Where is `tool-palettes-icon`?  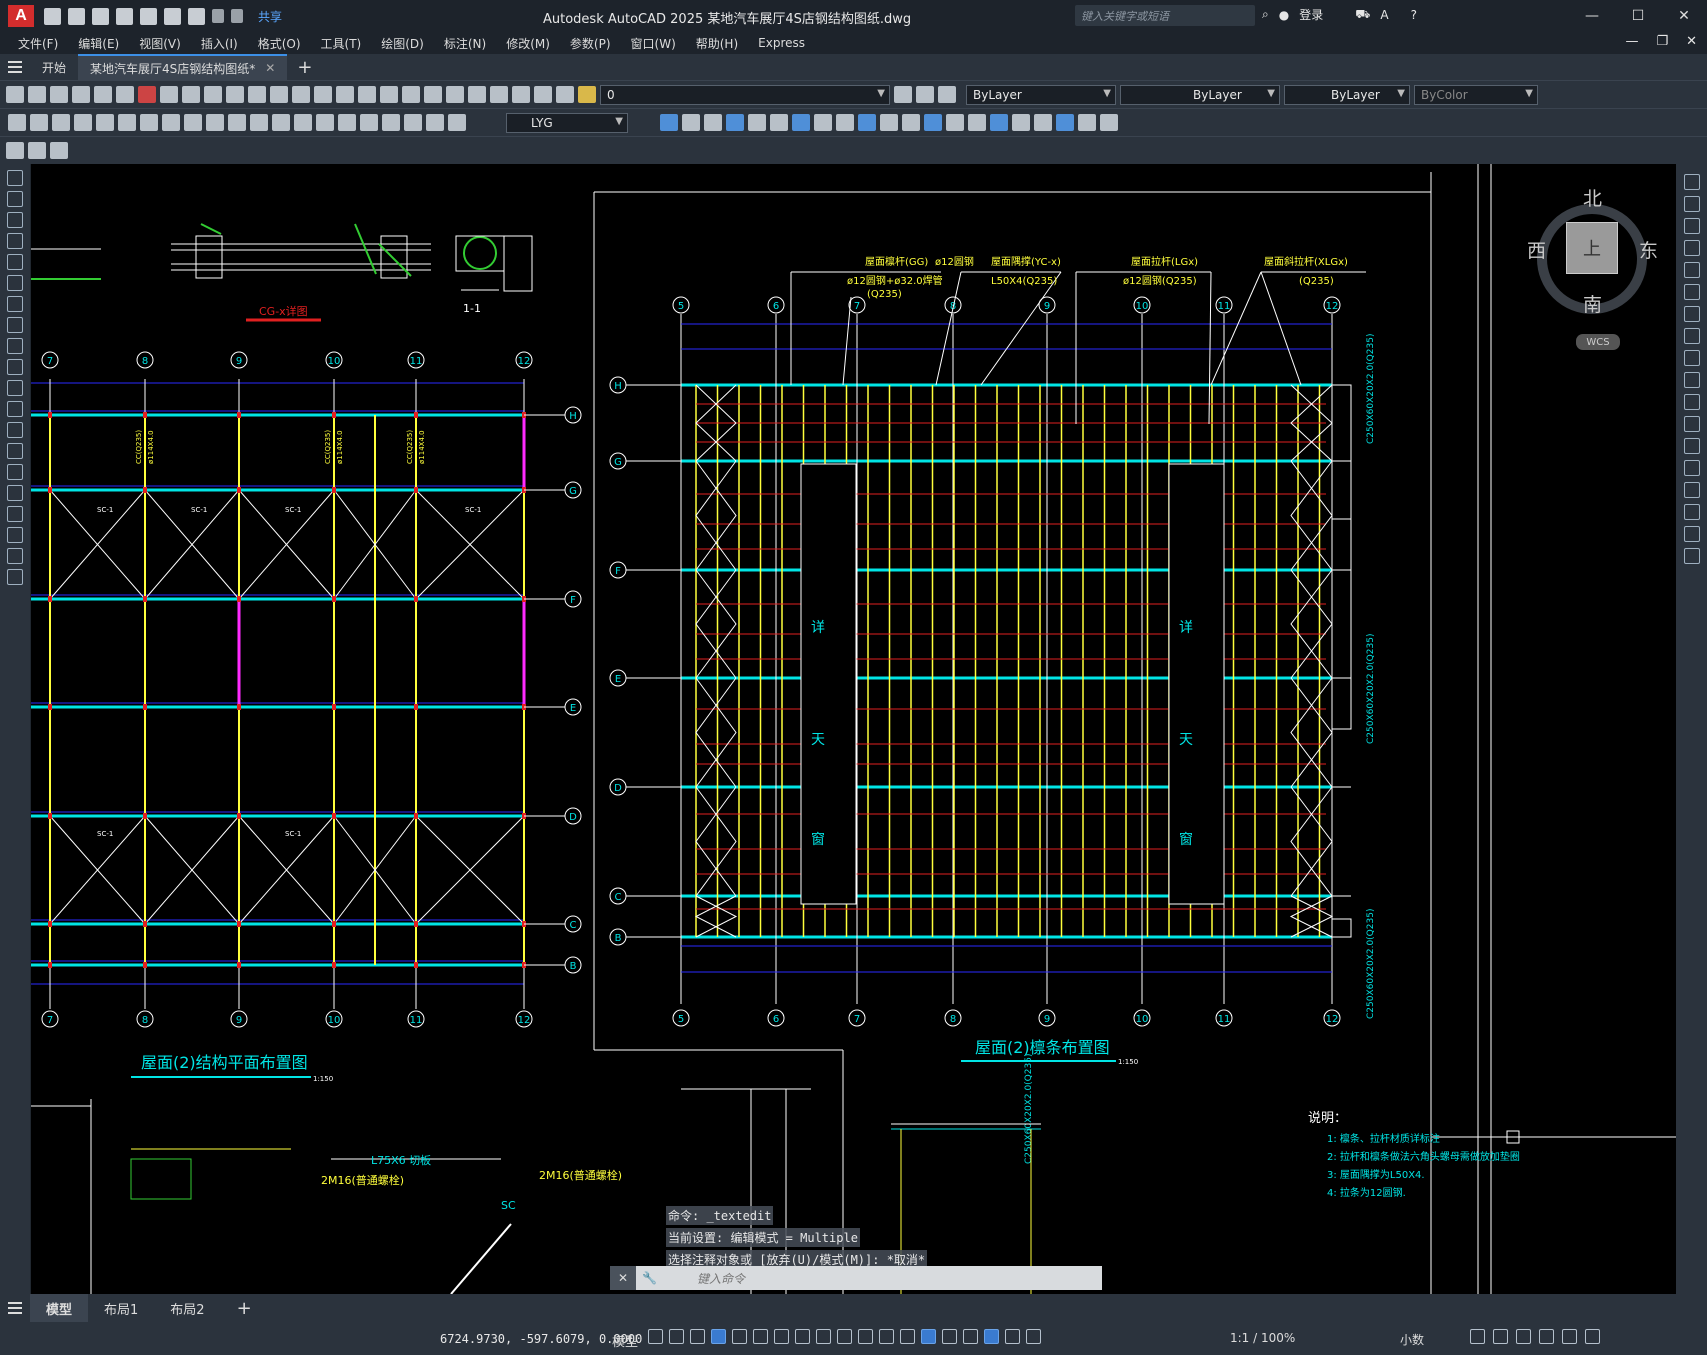
tool-palettes-icon is located at coordinates (455, 94).